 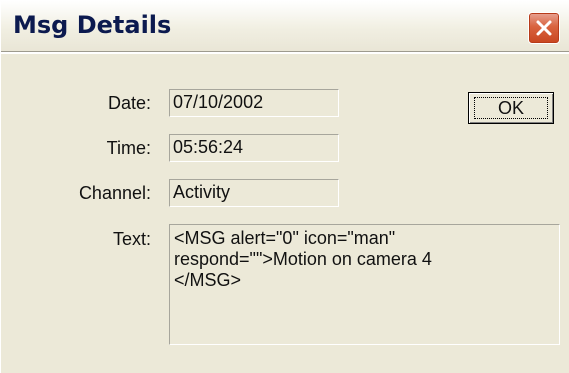 What do you see at coordinates (92, 25) in the screenshot?
I see `dialog-title: Msg Details` at bounding box center [92, 25].